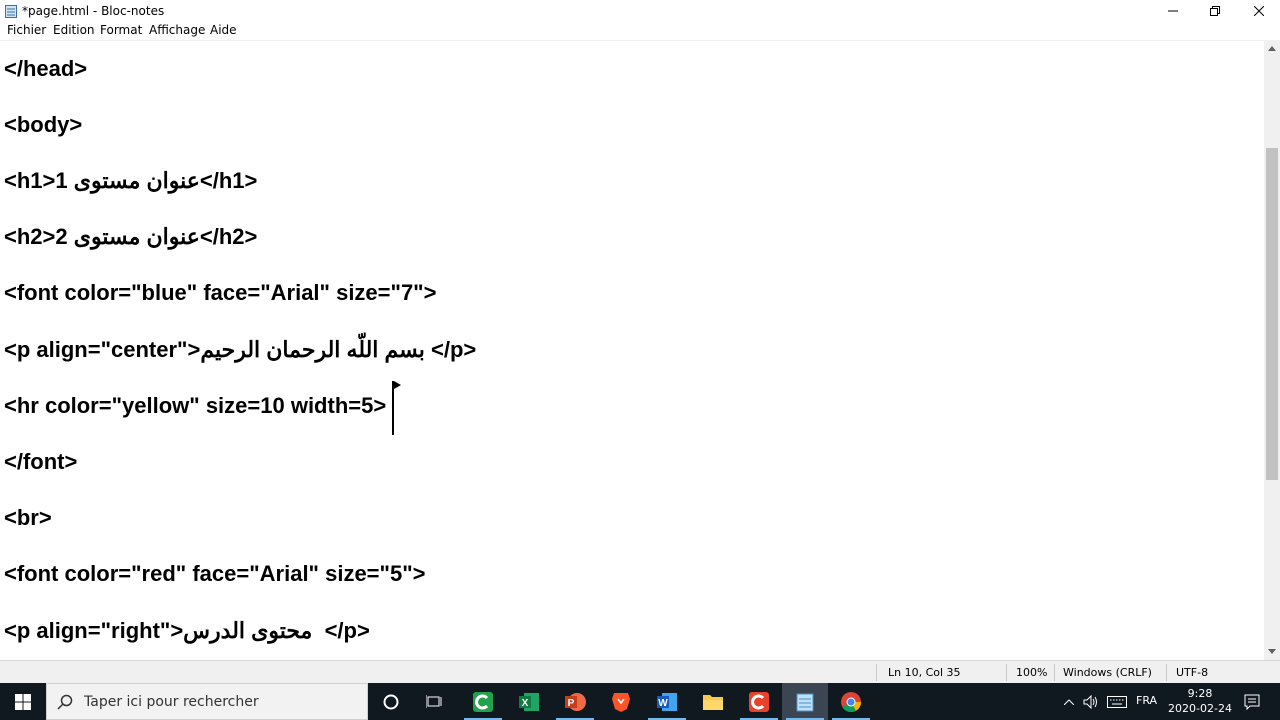  I want to click on code-line: <body>, so click(43, 124).